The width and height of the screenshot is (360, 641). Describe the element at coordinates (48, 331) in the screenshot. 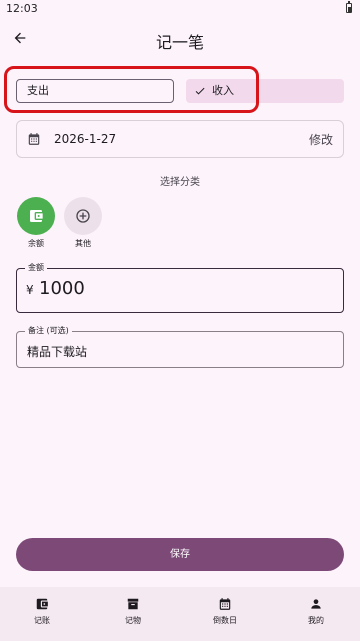

I see `note-legend: 备注 (可选)` at that location.